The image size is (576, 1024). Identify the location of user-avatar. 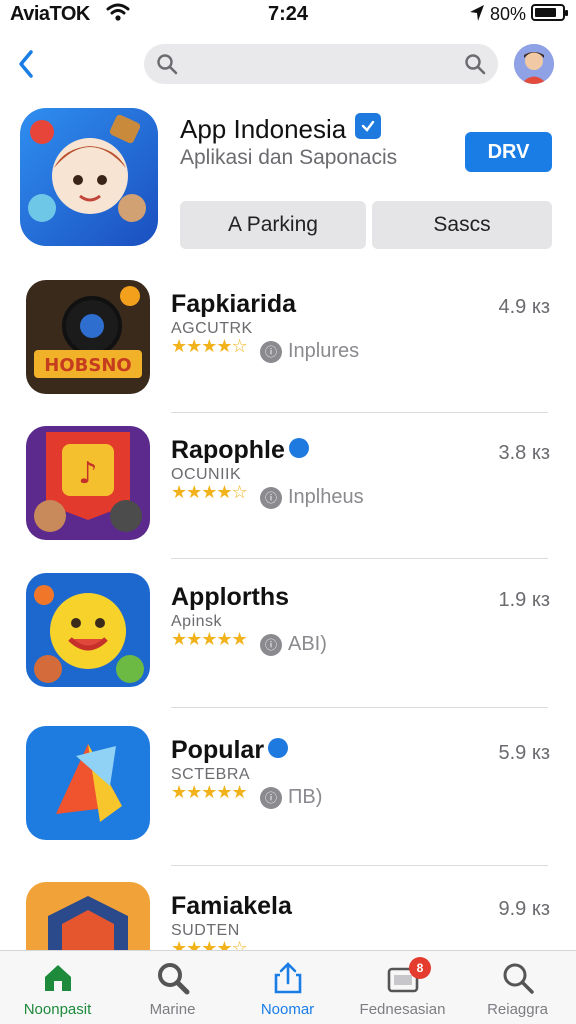
(534, 64).